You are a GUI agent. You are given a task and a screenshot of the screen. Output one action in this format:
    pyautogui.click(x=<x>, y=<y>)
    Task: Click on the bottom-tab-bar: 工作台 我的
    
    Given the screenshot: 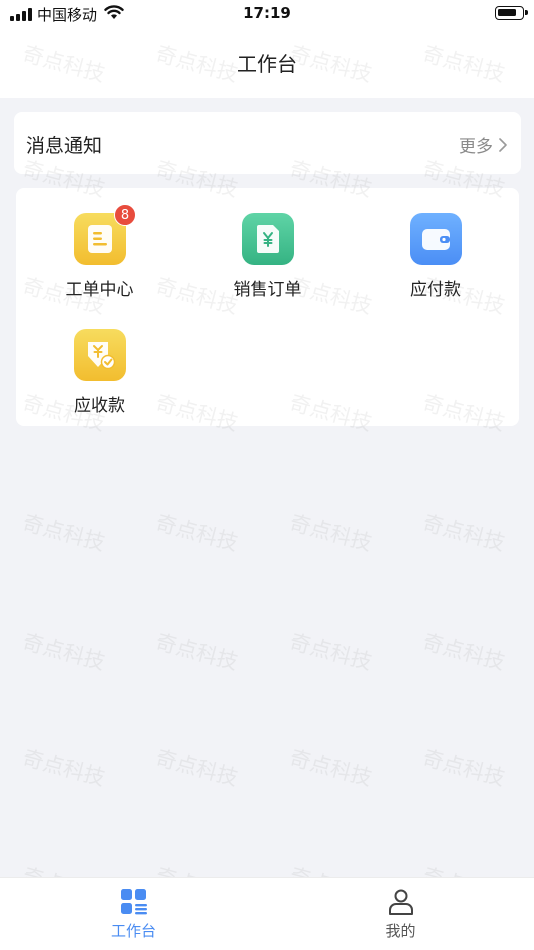 What is the action you would take?
    pyautogui.click(x=267, y=913)
    